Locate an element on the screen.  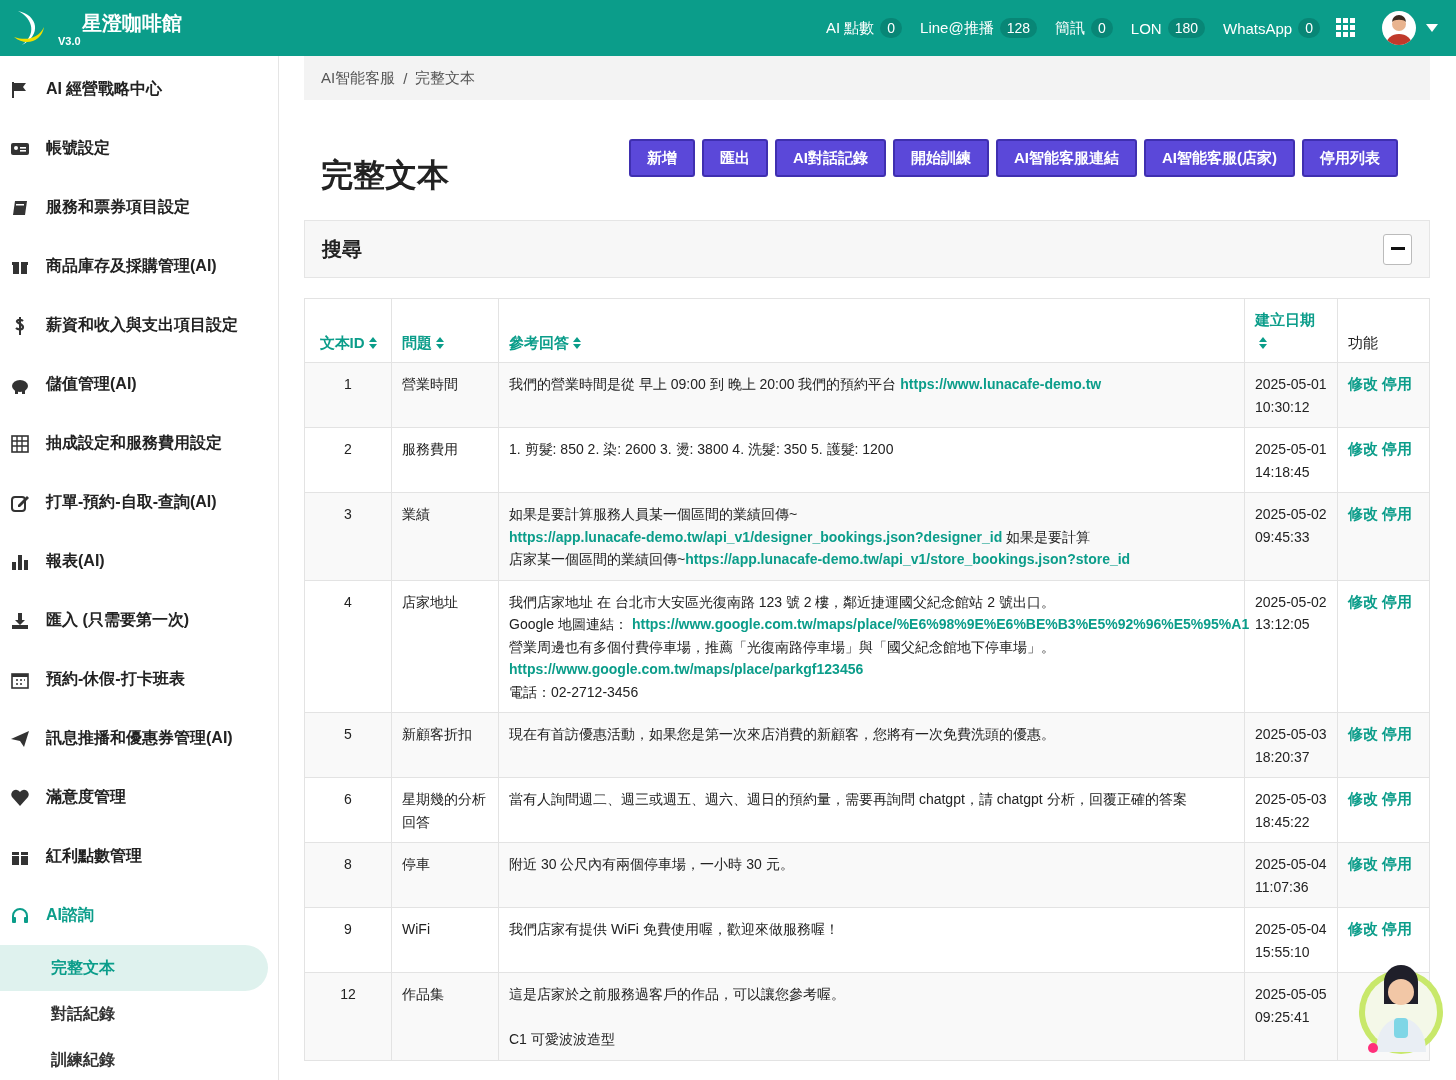
heart-icon is located at coordinates (20, 797).